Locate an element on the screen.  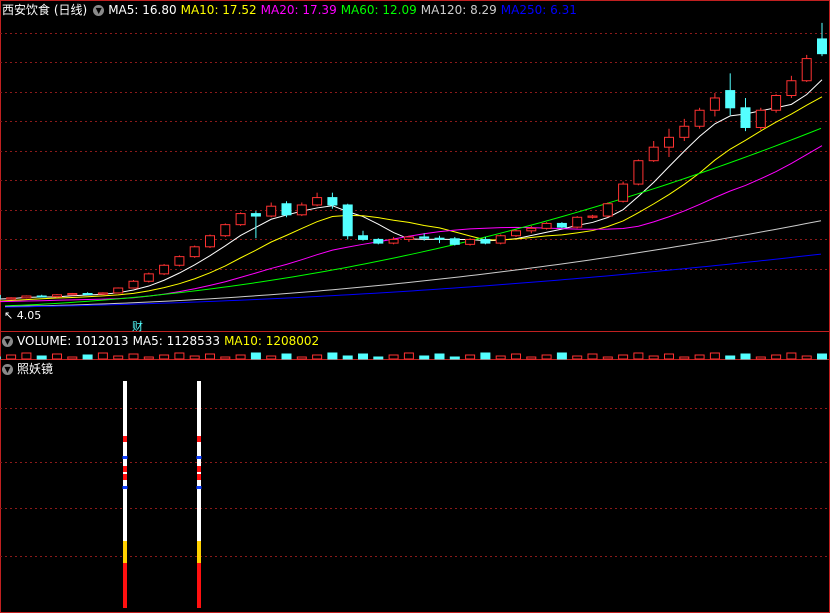
price-low-label: ↖ 4.05 is located at coordinates (23, 315).